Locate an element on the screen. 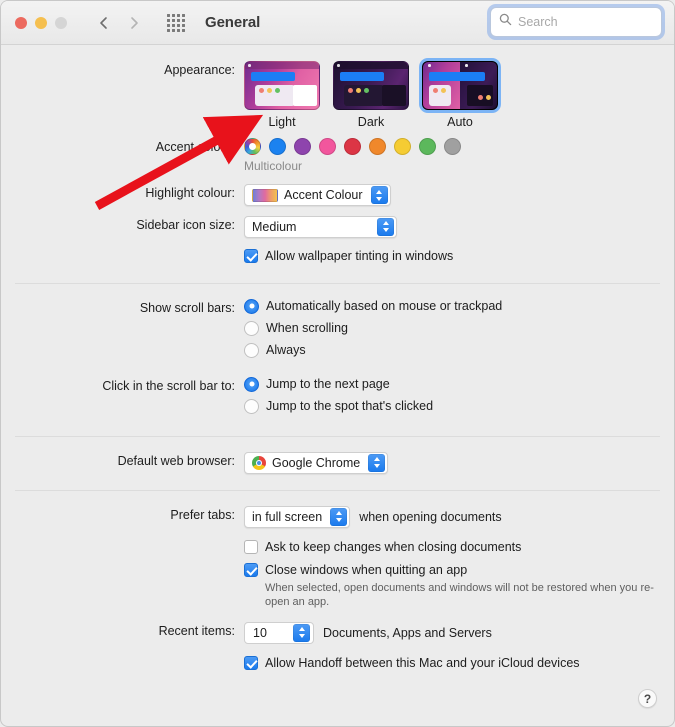 The width and height of the screenshot is (675, 727). default-web-browser-label: Default web browser: is located at coordinates (176, 460).